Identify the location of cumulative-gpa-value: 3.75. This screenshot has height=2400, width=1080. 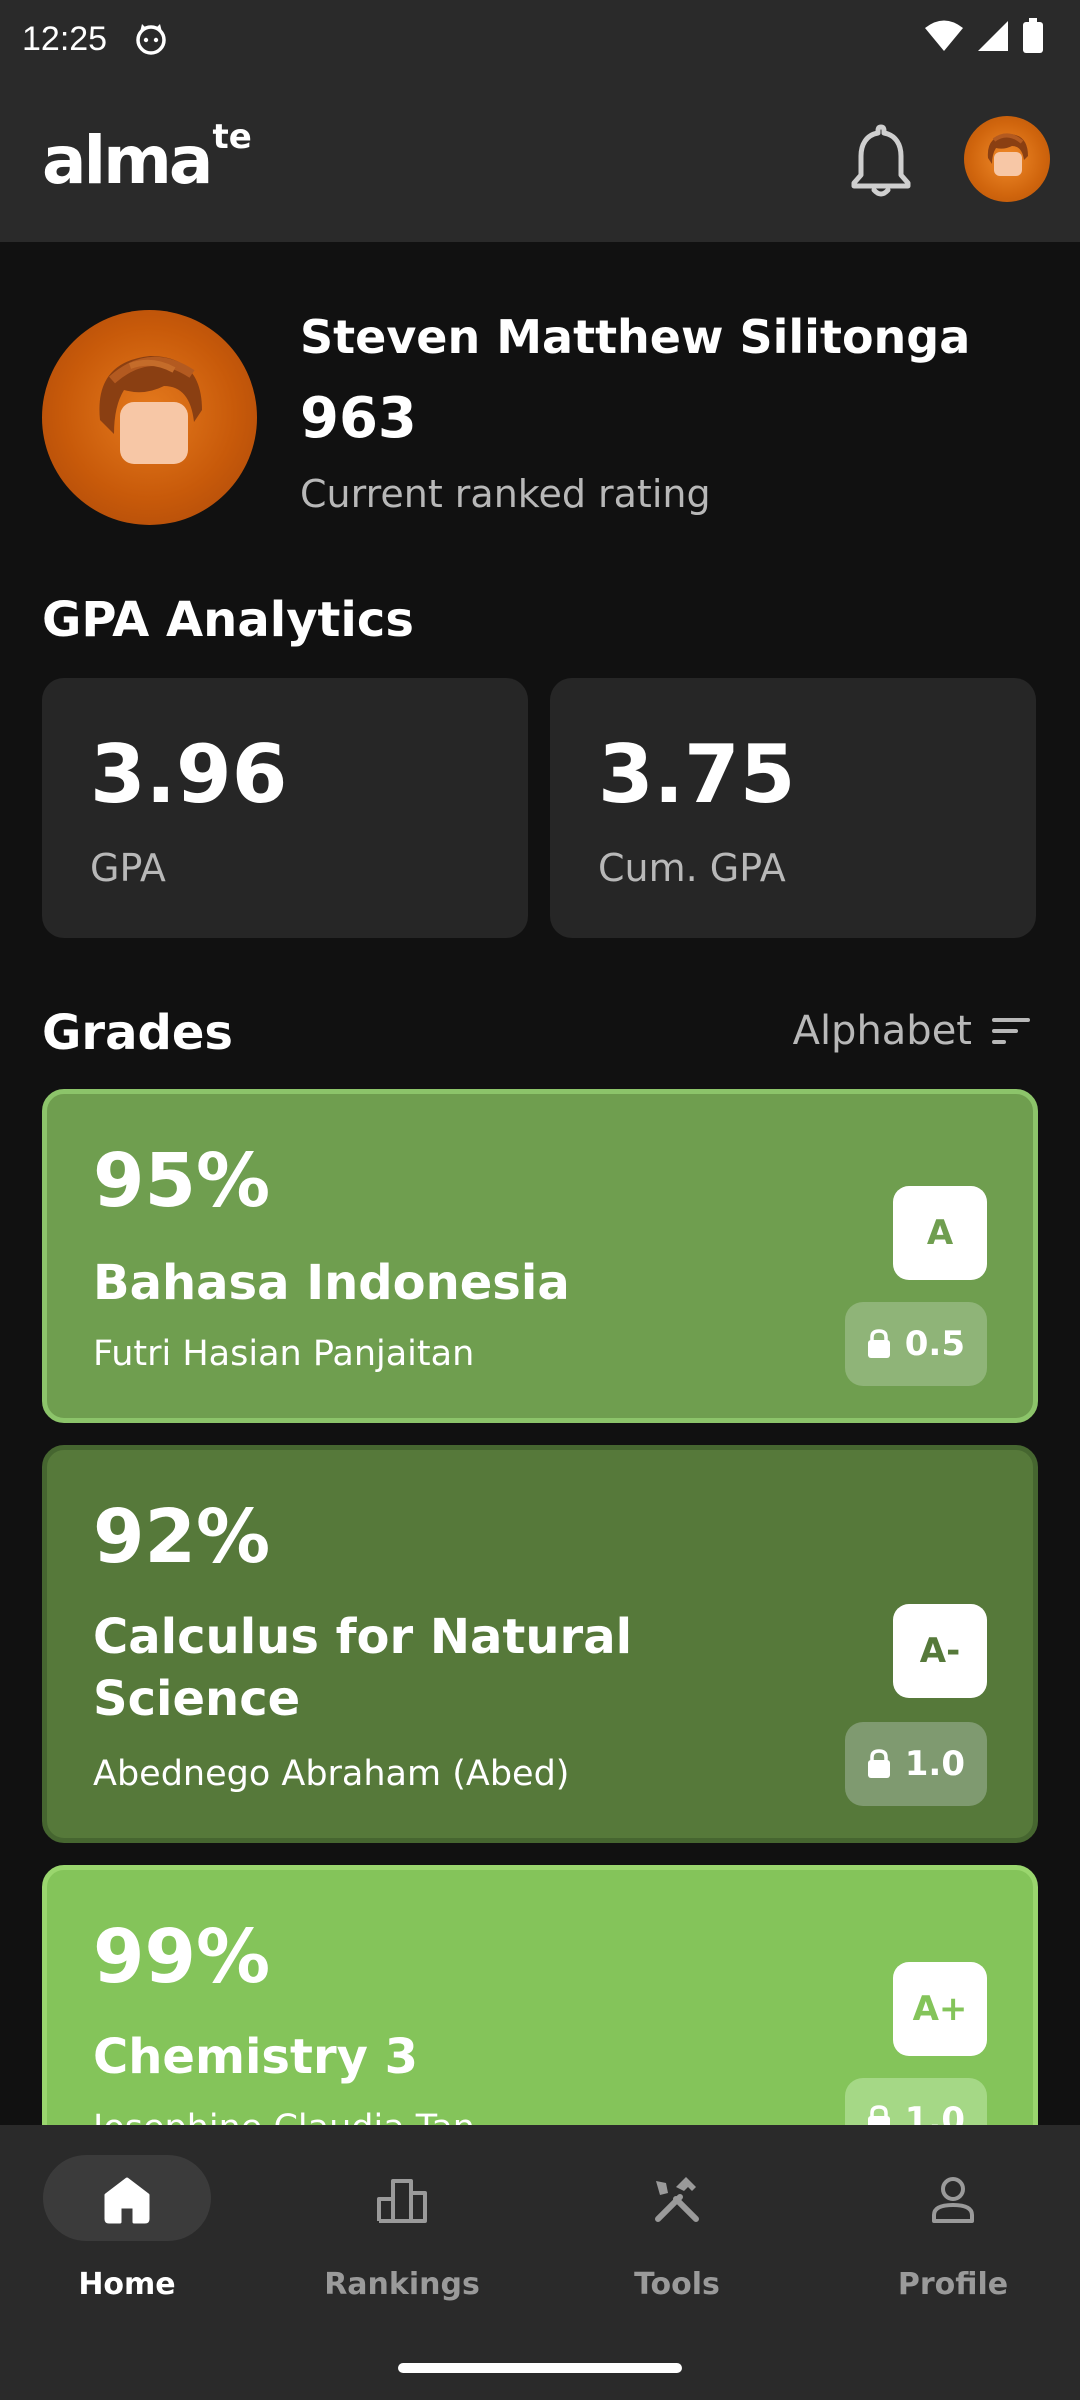
(697, 774).